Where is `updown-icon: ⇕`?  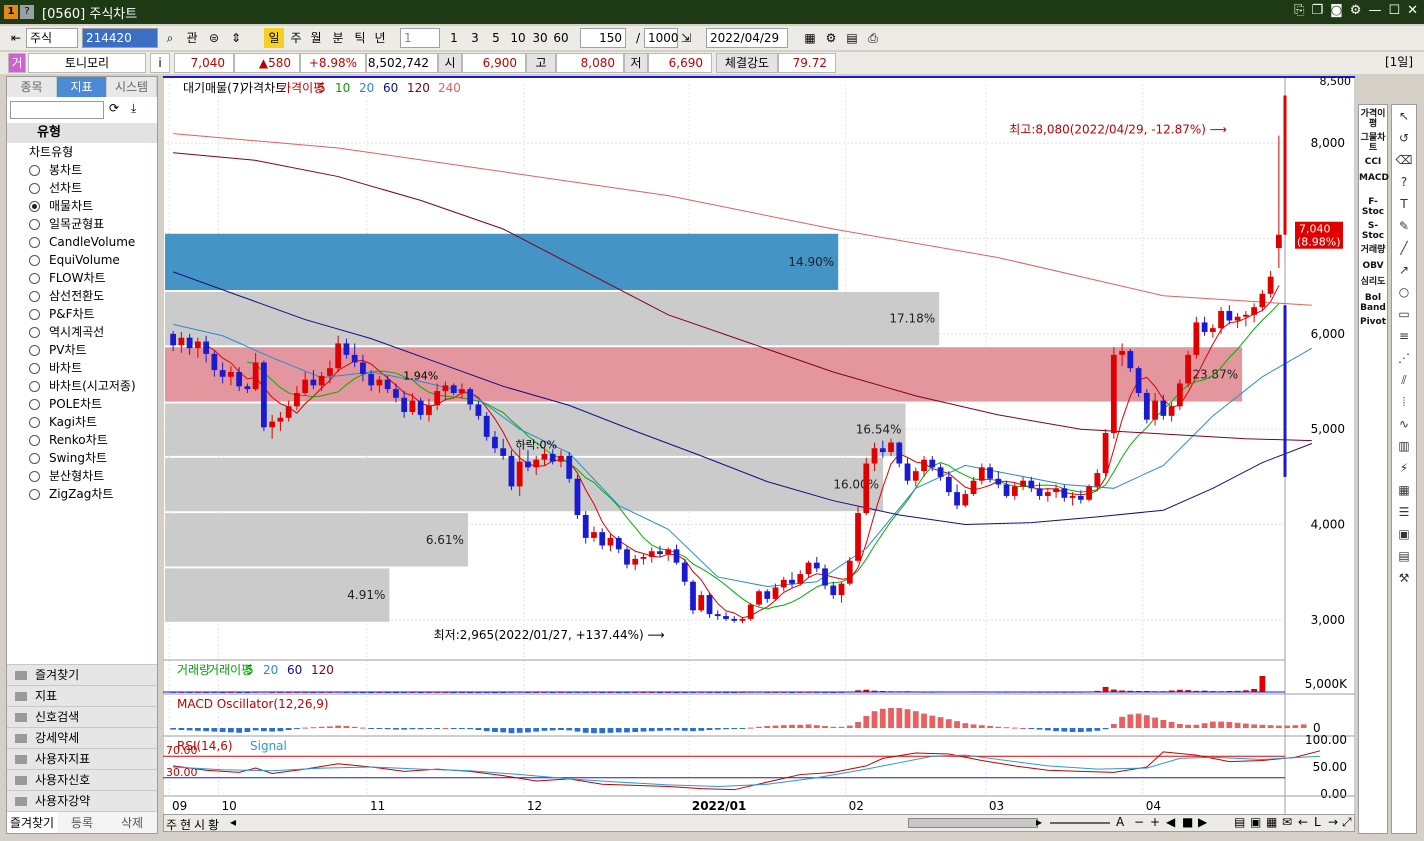
updown-icon: ⇕ is located at coordinates (236, 38).